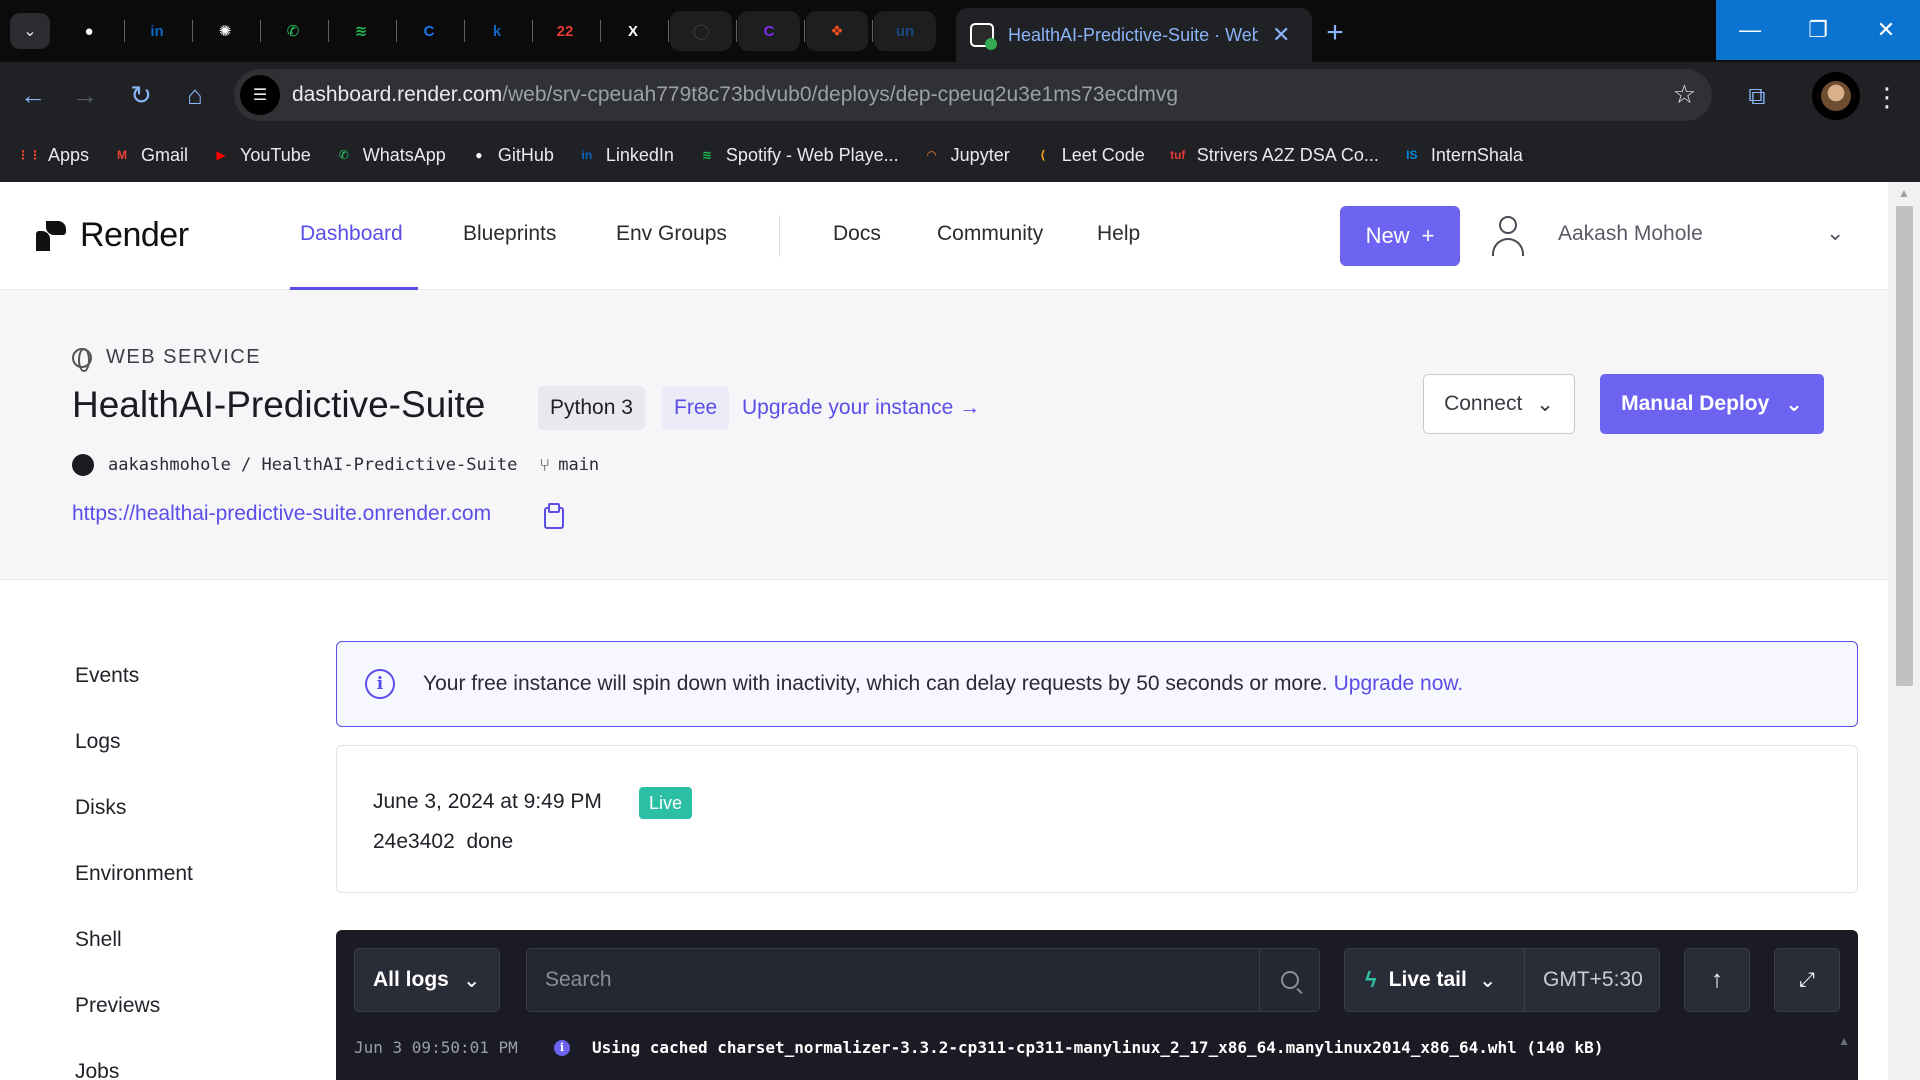 The width and height of the screenshot is (1920, 1080). Describe the element at coordinates (134, 874) in the screenshot. I see `sidebar-item-environment: Environment` at that location.